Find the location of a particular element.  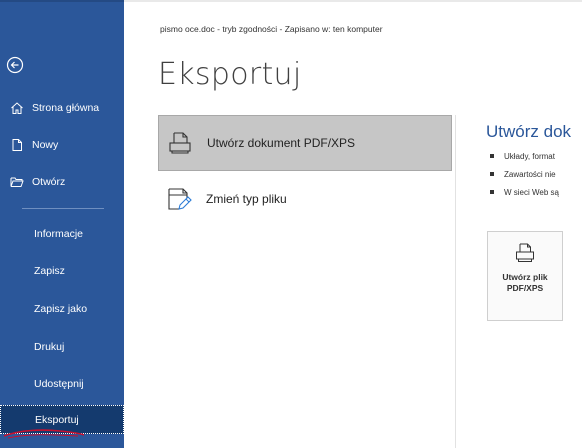

folder-open-icon is located at coordinates (17, 182).